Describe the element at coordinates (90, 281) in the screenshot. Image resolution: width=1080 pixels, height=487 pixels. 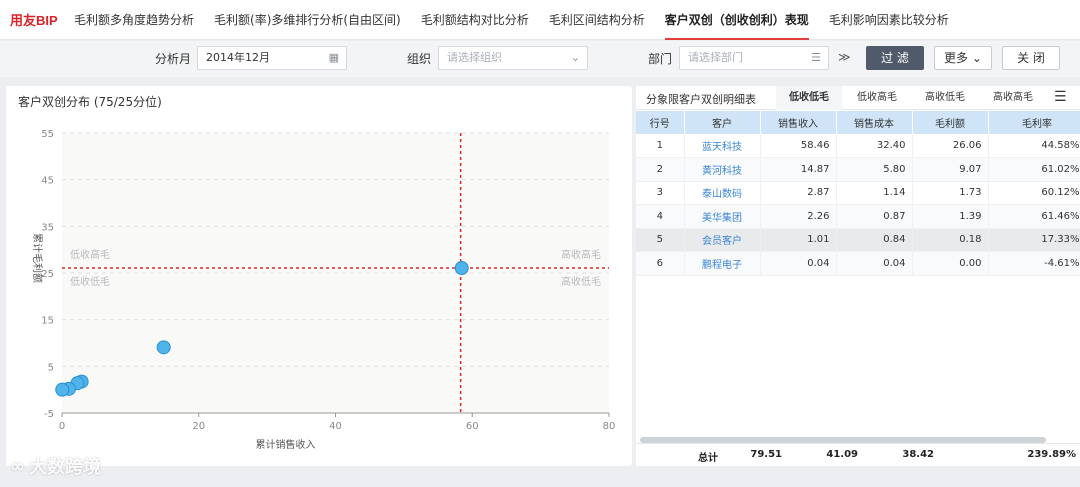
I see `quadrant-label-bottom-left: 低收低毛` at that location.